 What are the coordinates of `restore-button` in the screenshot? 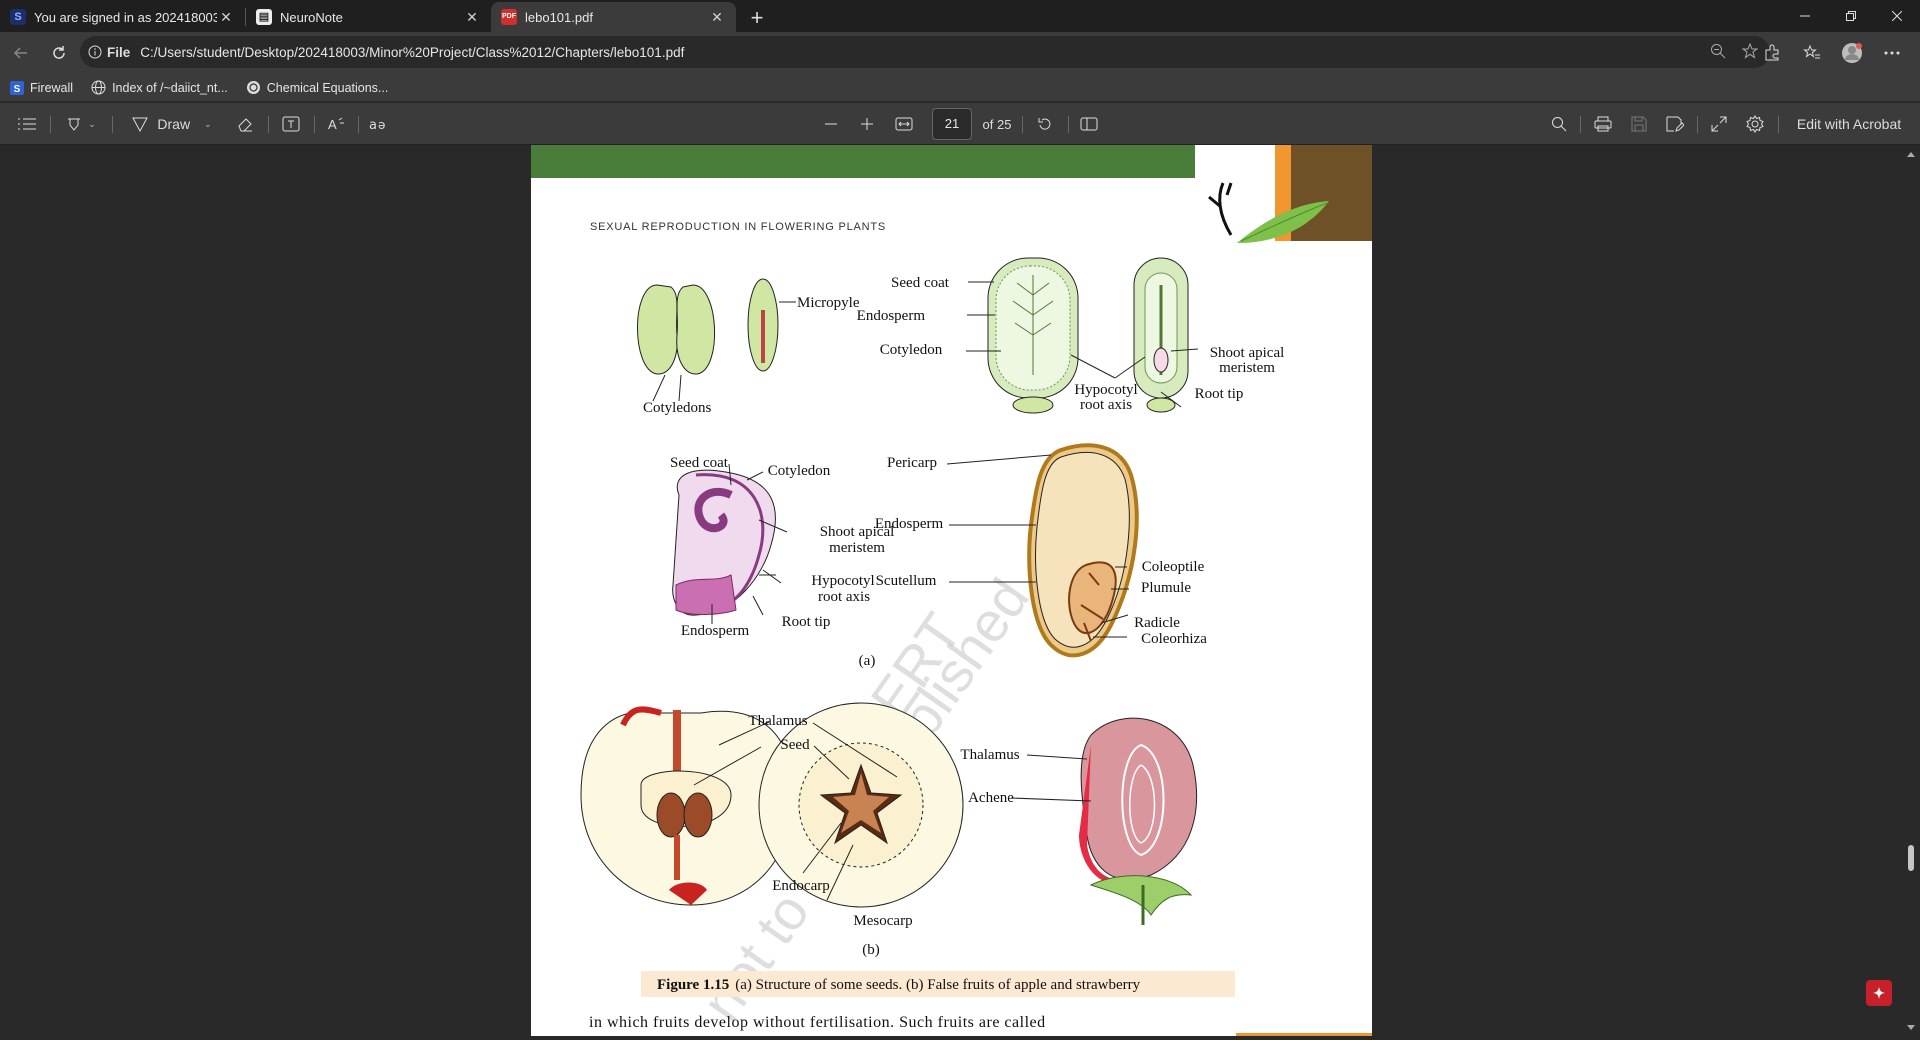 It's located at (1851, 16).